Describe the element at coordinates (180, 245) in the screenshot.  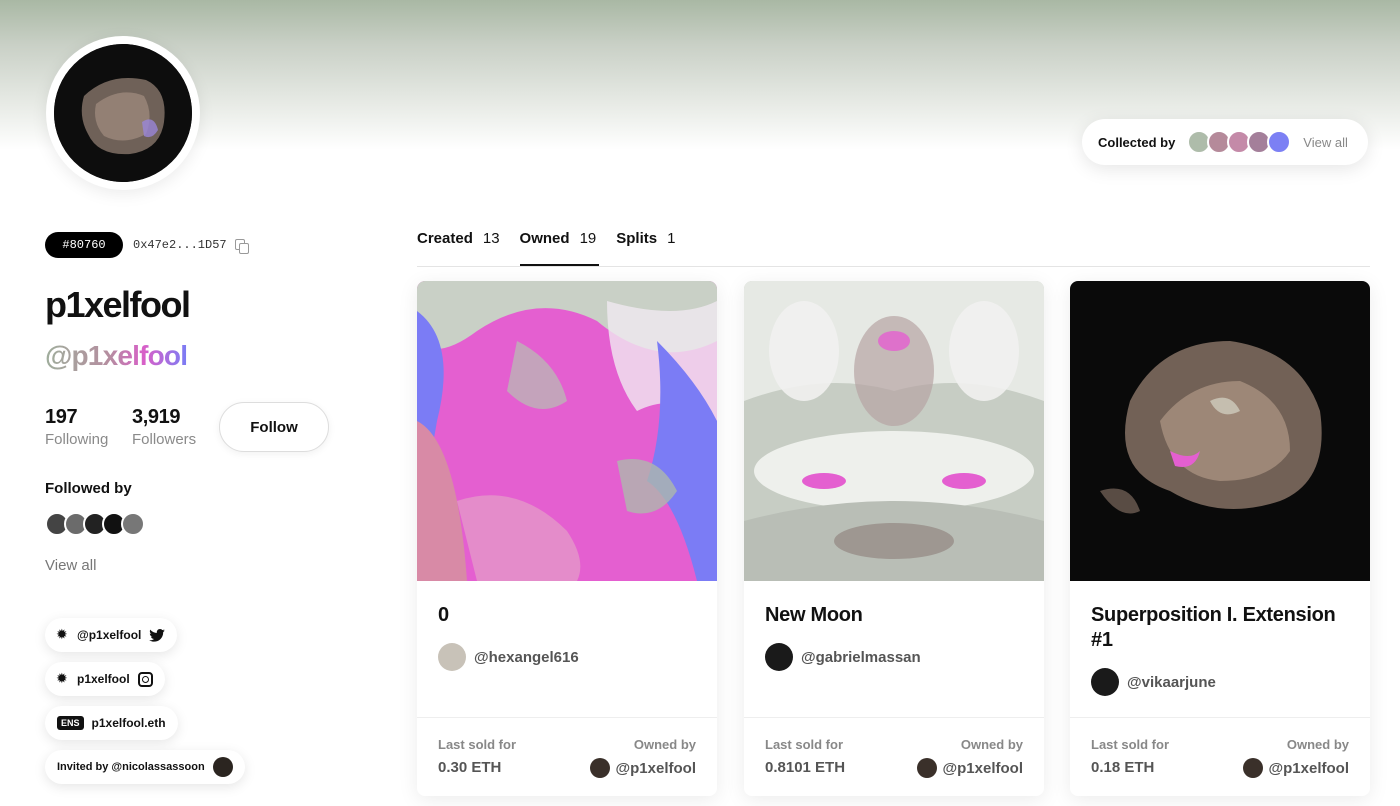
I see `wallet-address: 0x47e2...1D57` at that location.